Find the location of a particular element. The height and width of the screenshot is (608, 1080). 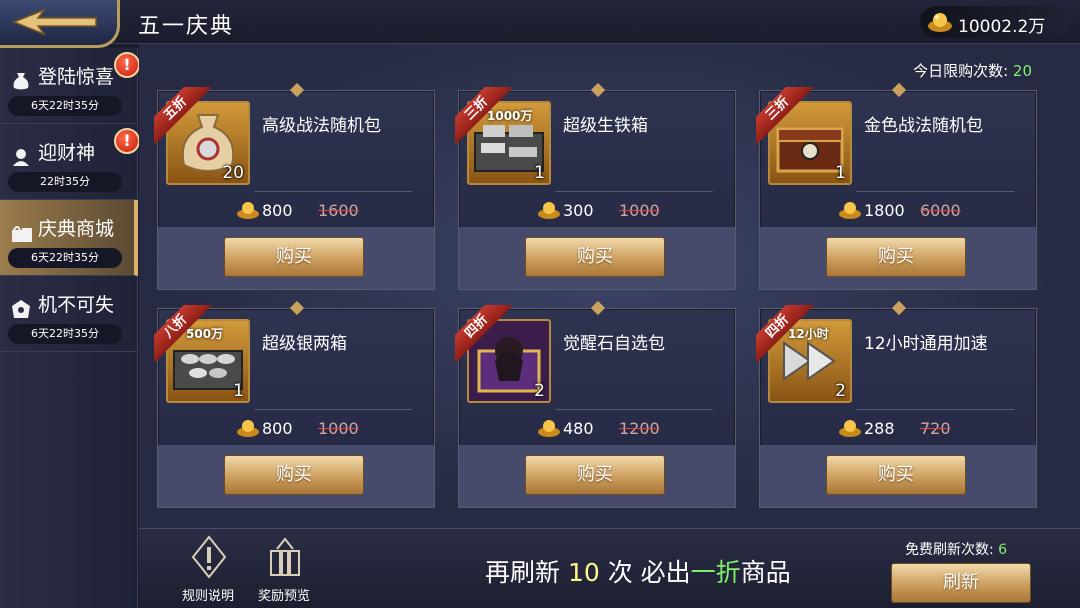

discount-label: 三折 is located at coordinates (484, 116).